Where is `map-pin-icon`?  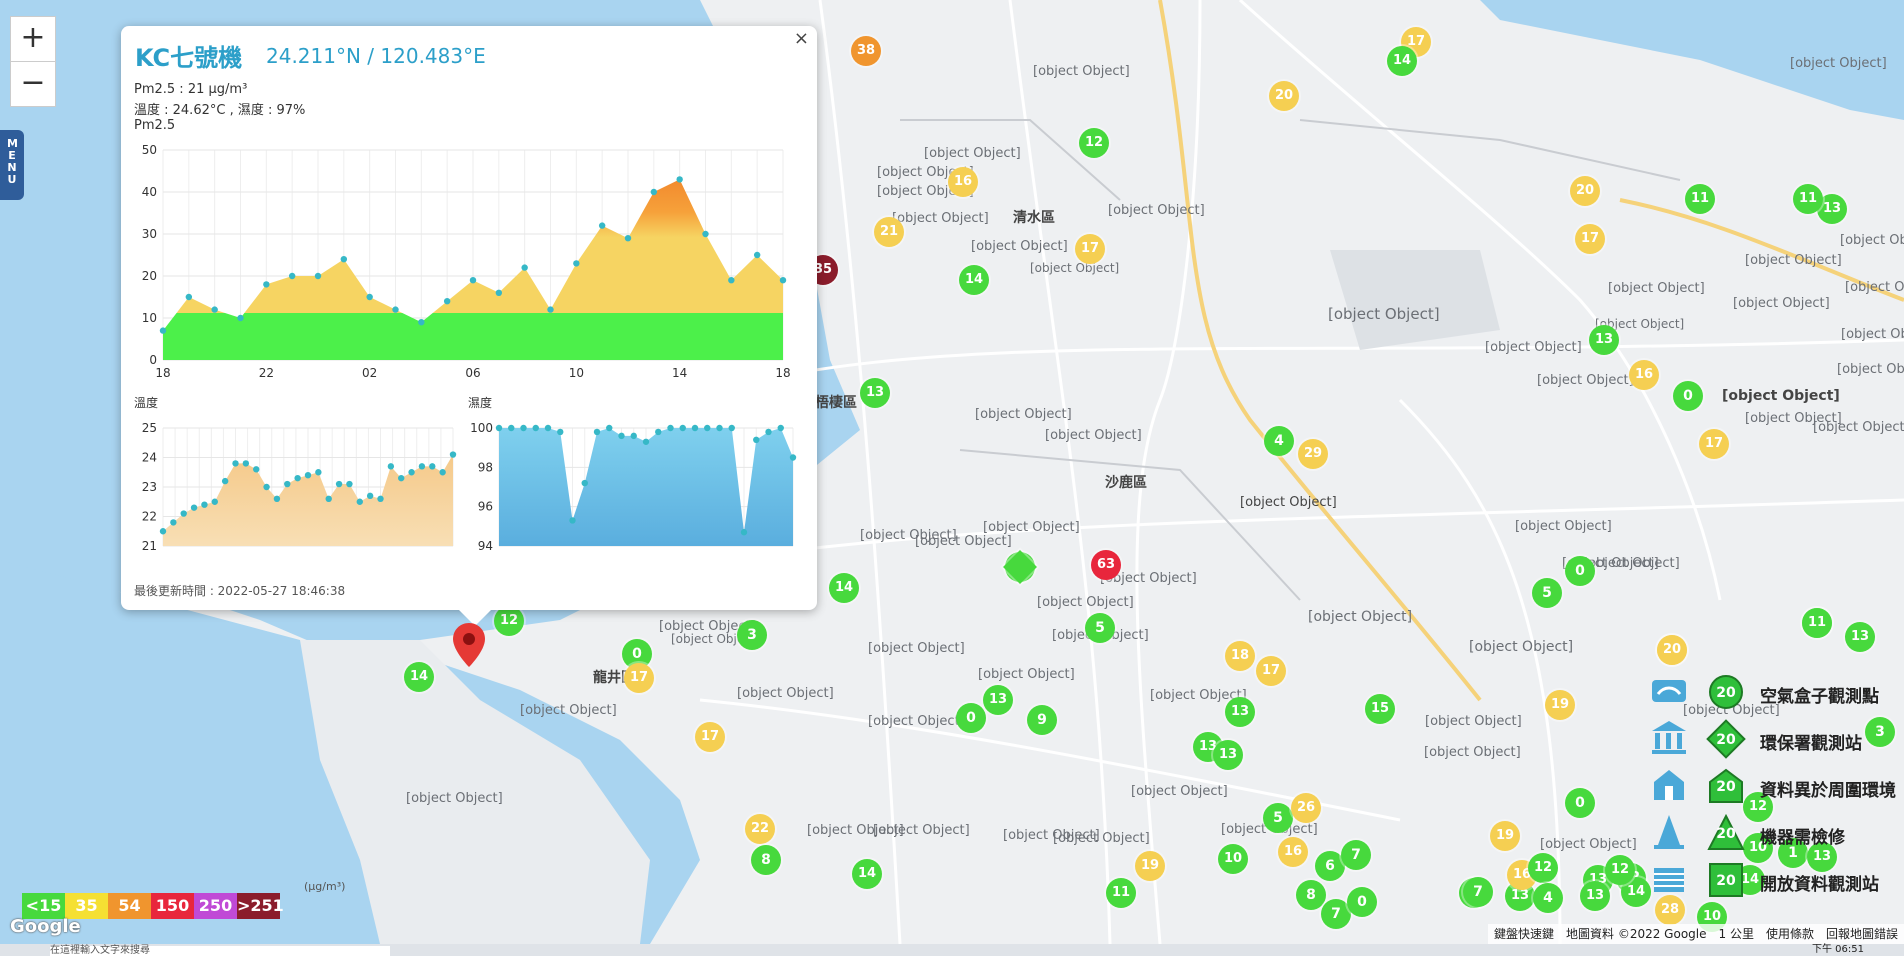 map-pin-icon is located at coordinates (469, 645).